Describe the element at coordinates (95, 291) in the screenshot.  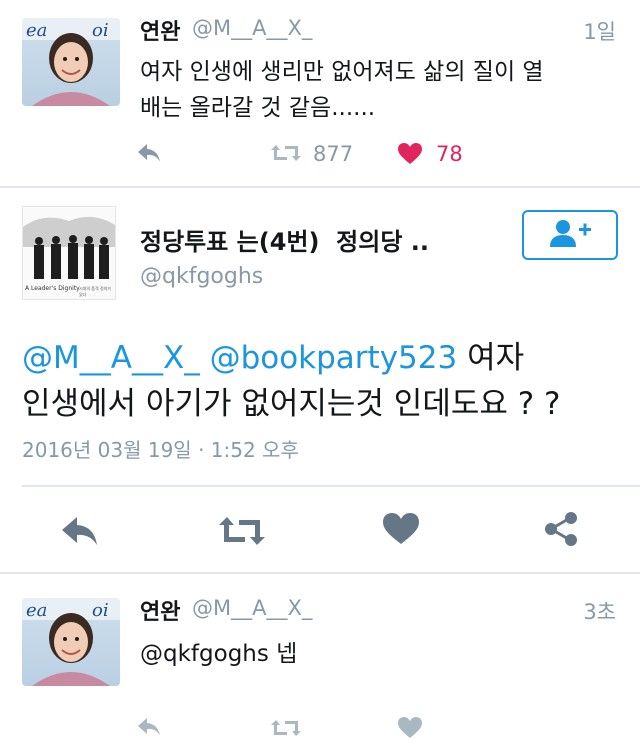
I see `avatar-caption-right: 시대의 품격 정의가 있다` at that location.